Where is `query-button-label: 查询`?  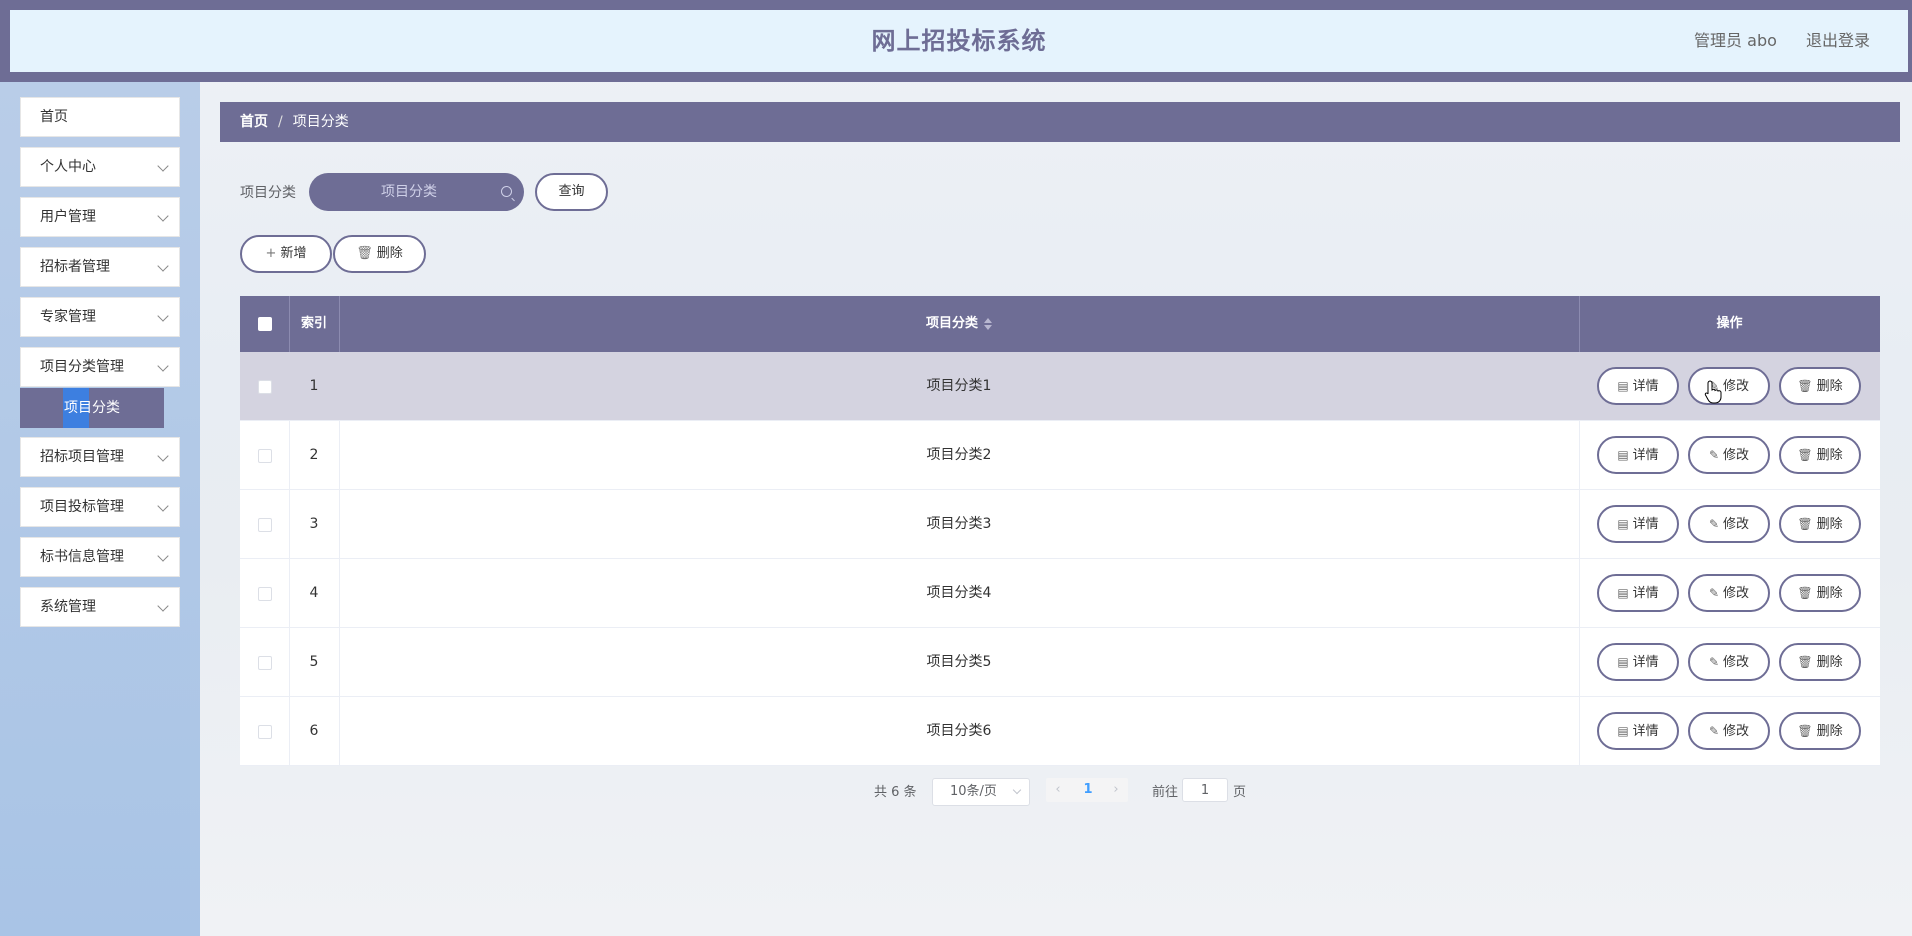 query-button-label: 查询 is located at coordinates (571, 191).